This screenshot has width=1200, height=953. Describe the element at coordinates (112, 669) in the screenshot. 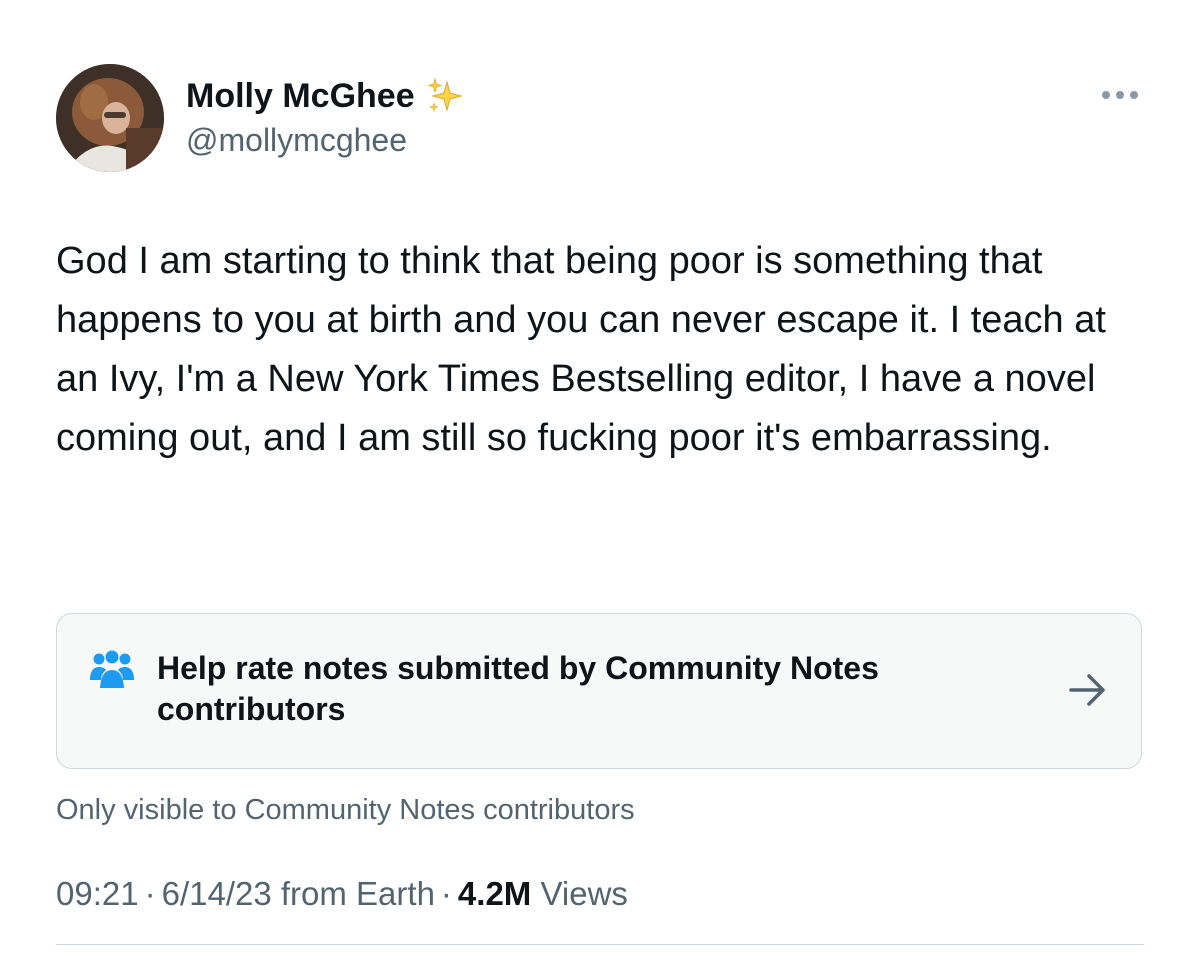

I see `people-icon` at that location.